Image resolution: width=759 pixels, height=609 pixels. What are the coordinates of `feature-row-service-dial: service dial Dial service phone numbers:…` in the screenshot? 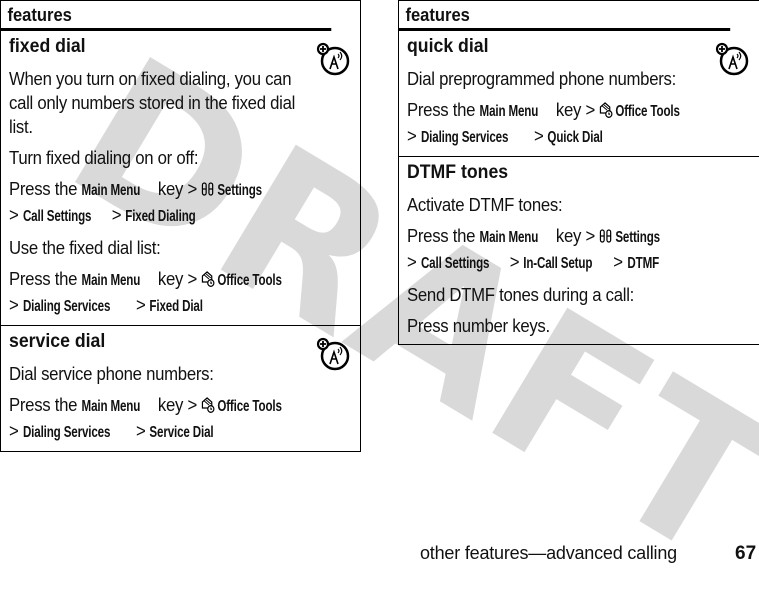 It's located at (180, 388).